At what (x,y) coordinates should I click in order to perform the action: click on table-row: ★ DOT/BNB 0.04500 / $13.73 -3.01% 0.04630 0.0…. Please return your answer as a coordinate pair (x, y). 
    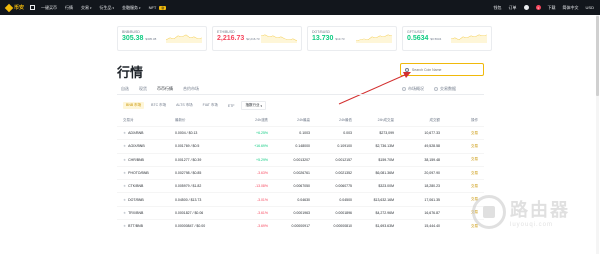
    Looking at the image, I should click on (300, 198).